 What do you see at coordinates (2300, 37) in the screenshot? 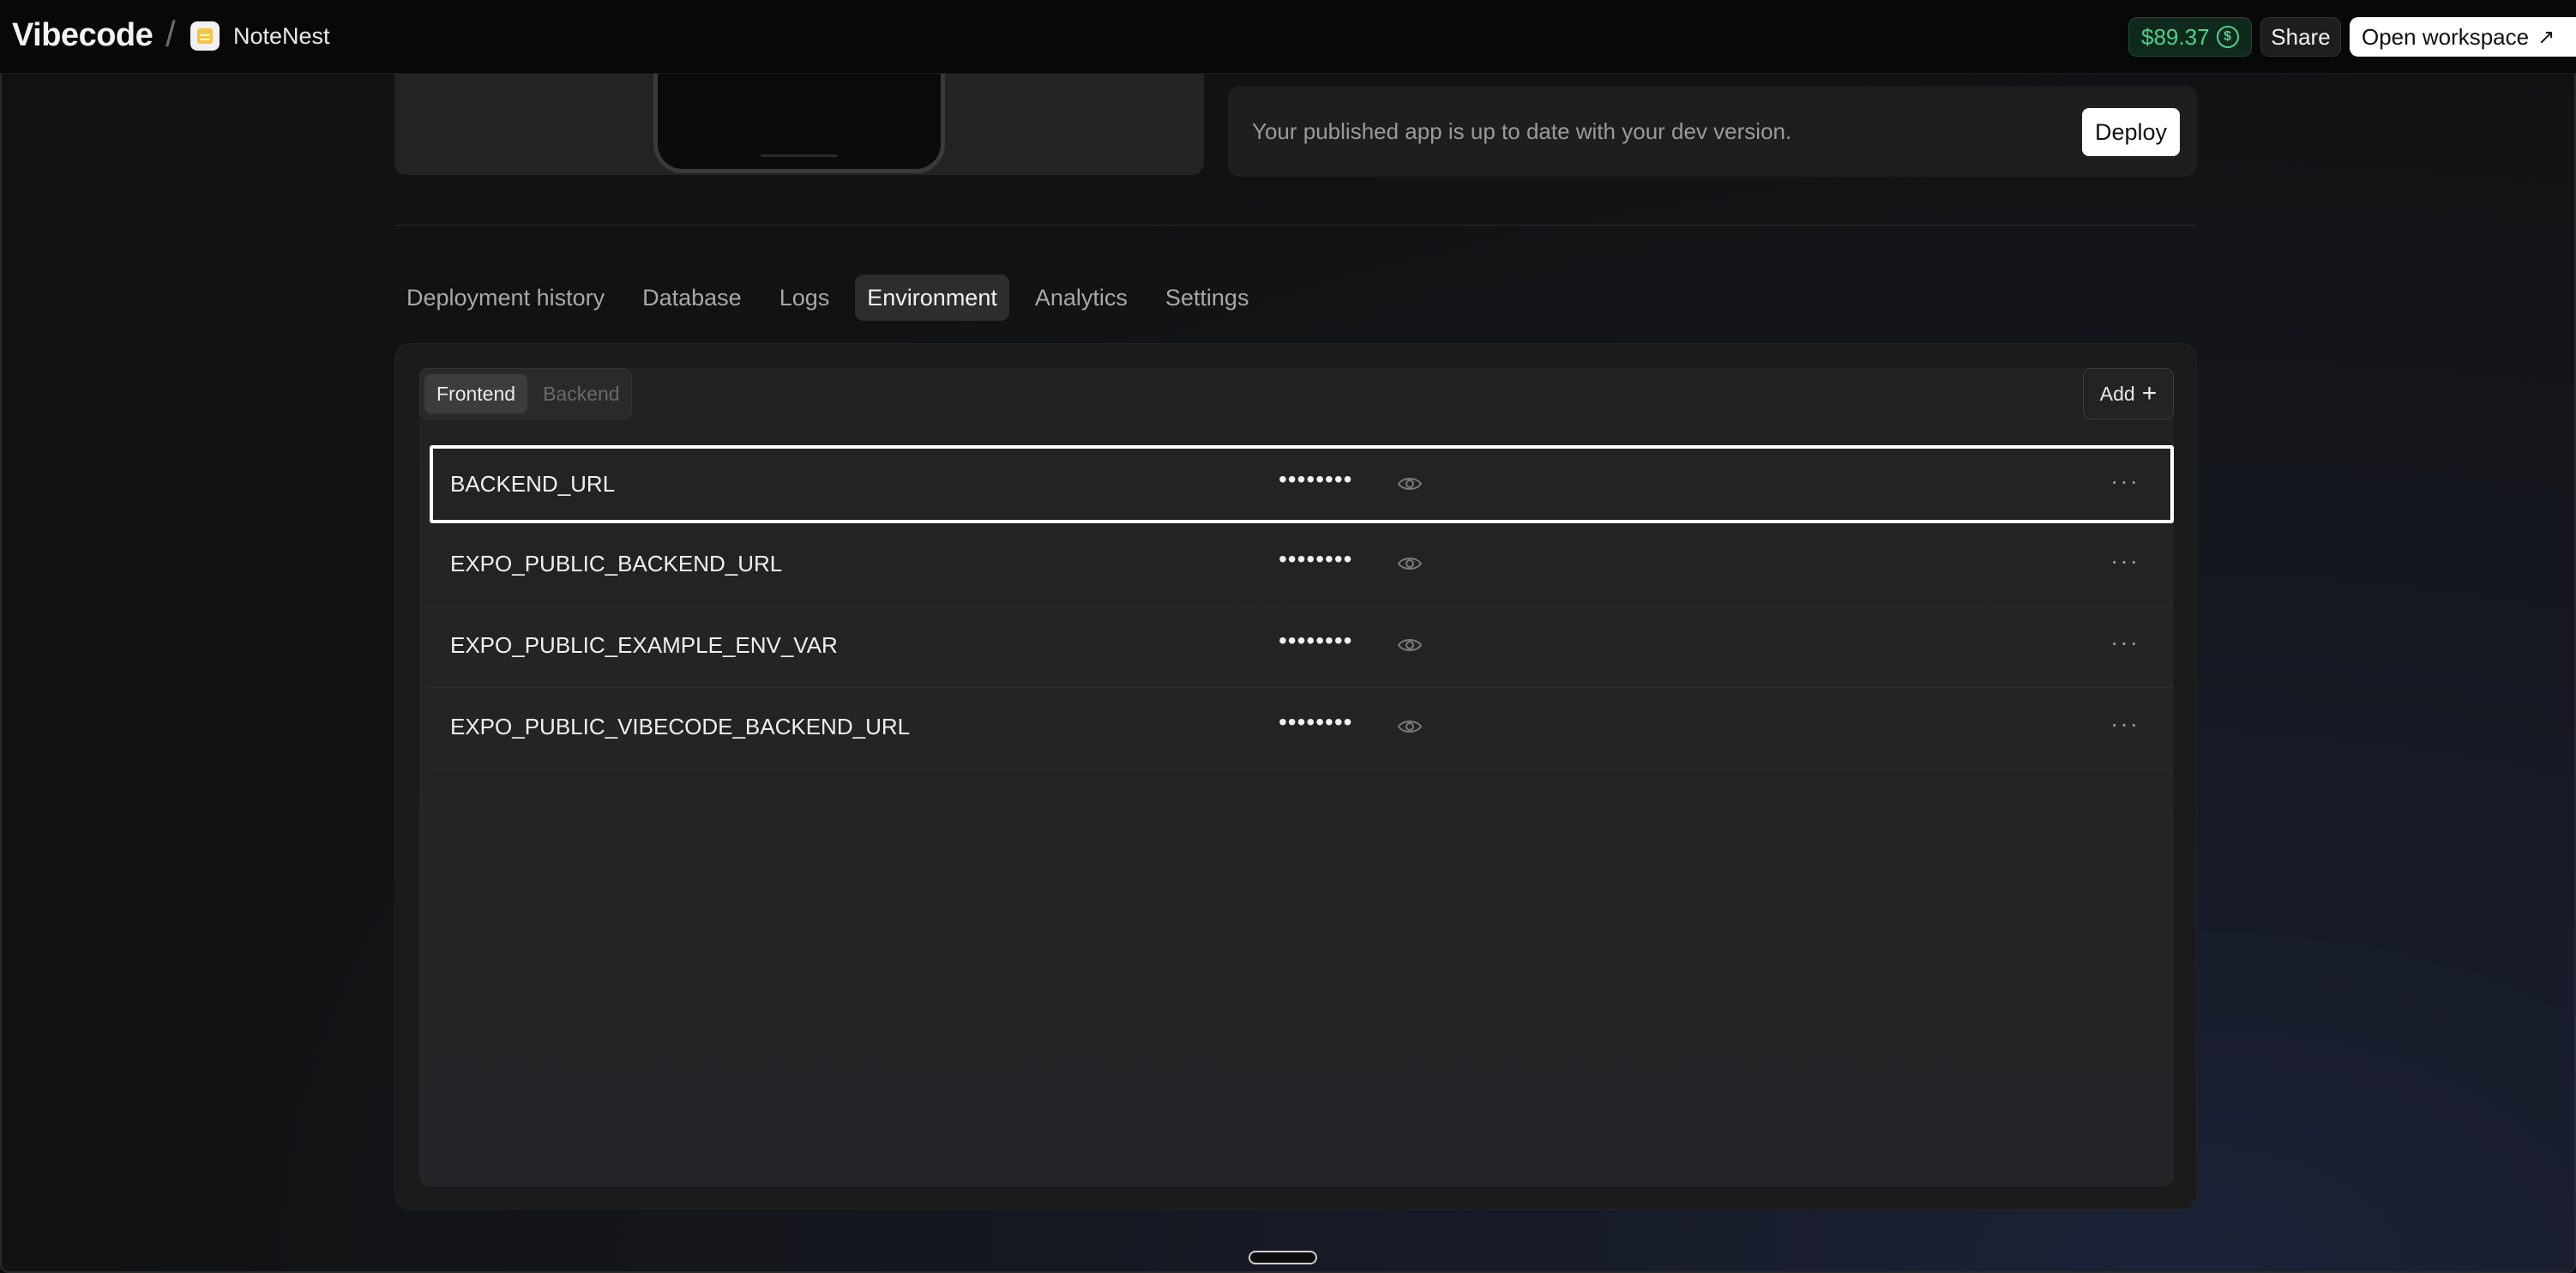
I see `share-button: Share` at bounding box center [2300, 37].